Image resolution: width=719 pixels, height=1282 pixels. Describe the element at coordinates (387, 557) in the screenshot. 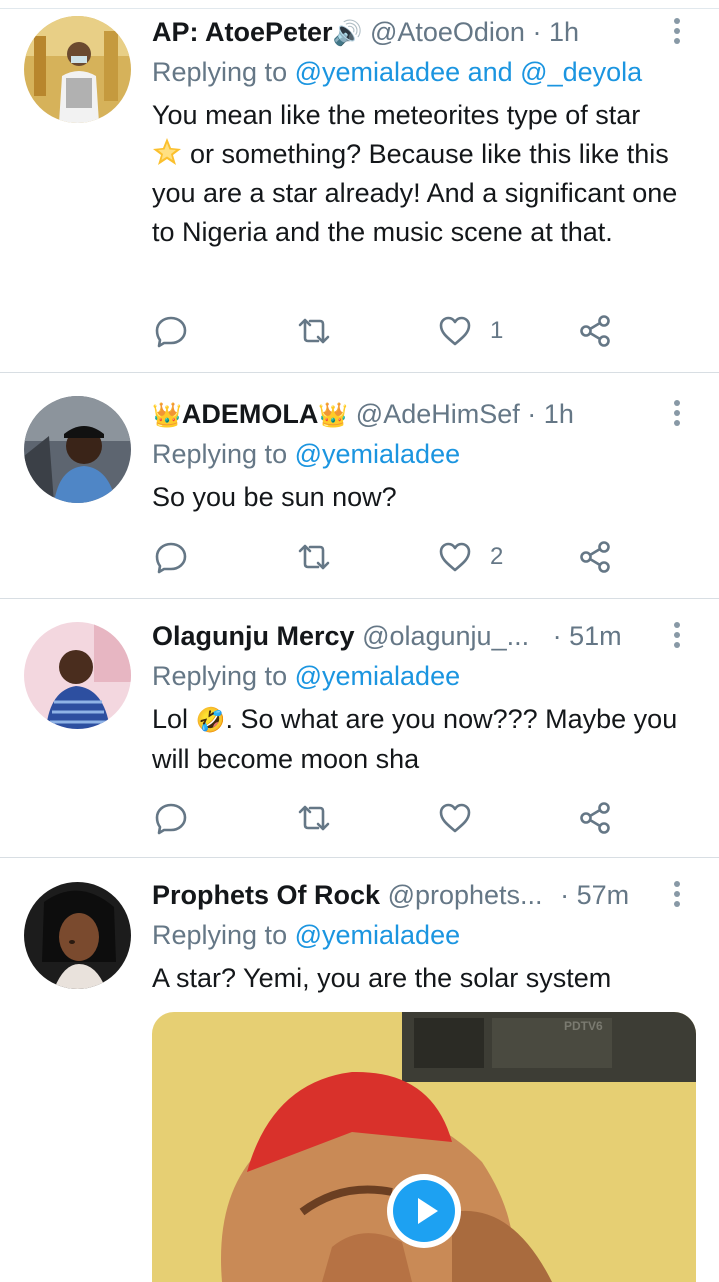

I see `action-bar: 2` at that location.